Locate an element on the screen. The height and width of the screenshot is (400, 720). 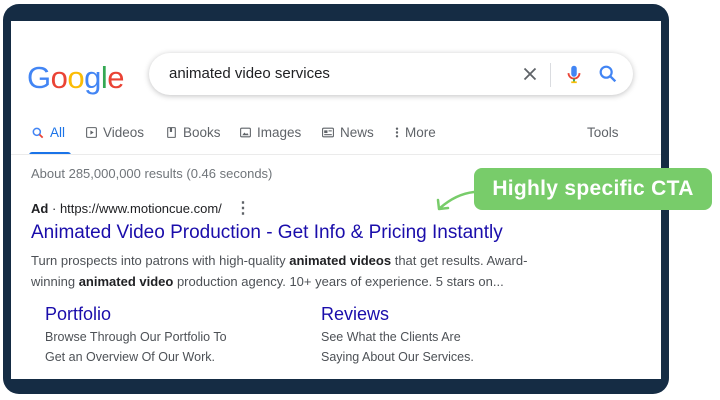
sitelink-desc-line: Get an Overview Of Our Work. is located at coordinates (130, 357).